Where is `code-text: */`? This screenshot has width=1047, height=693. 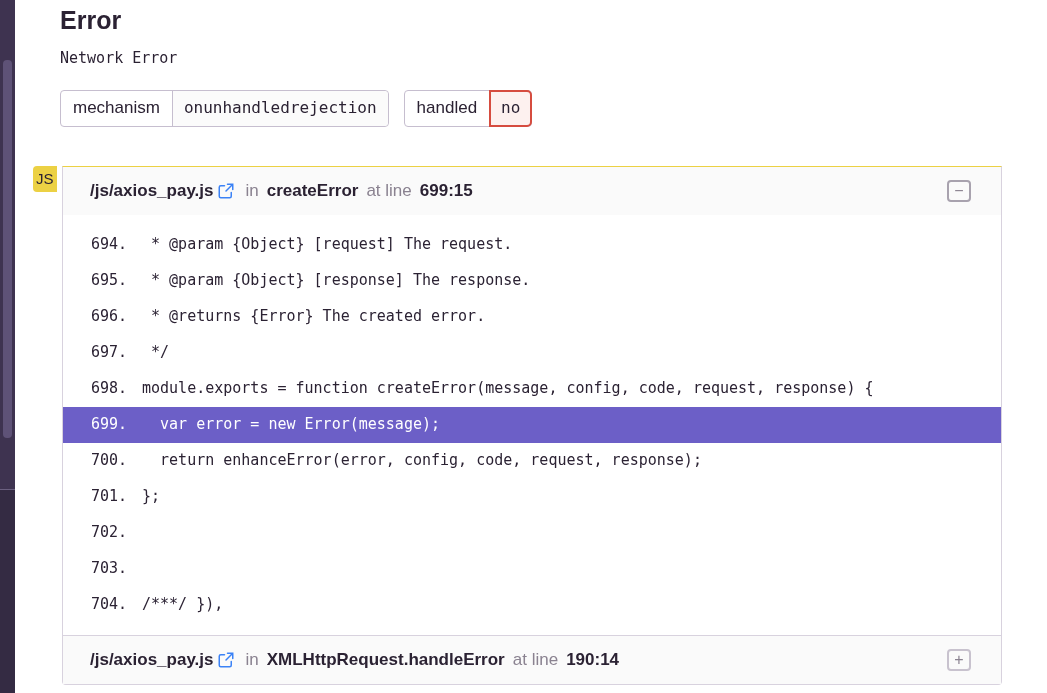 code-text: */ is located at coordinates (160, 353).